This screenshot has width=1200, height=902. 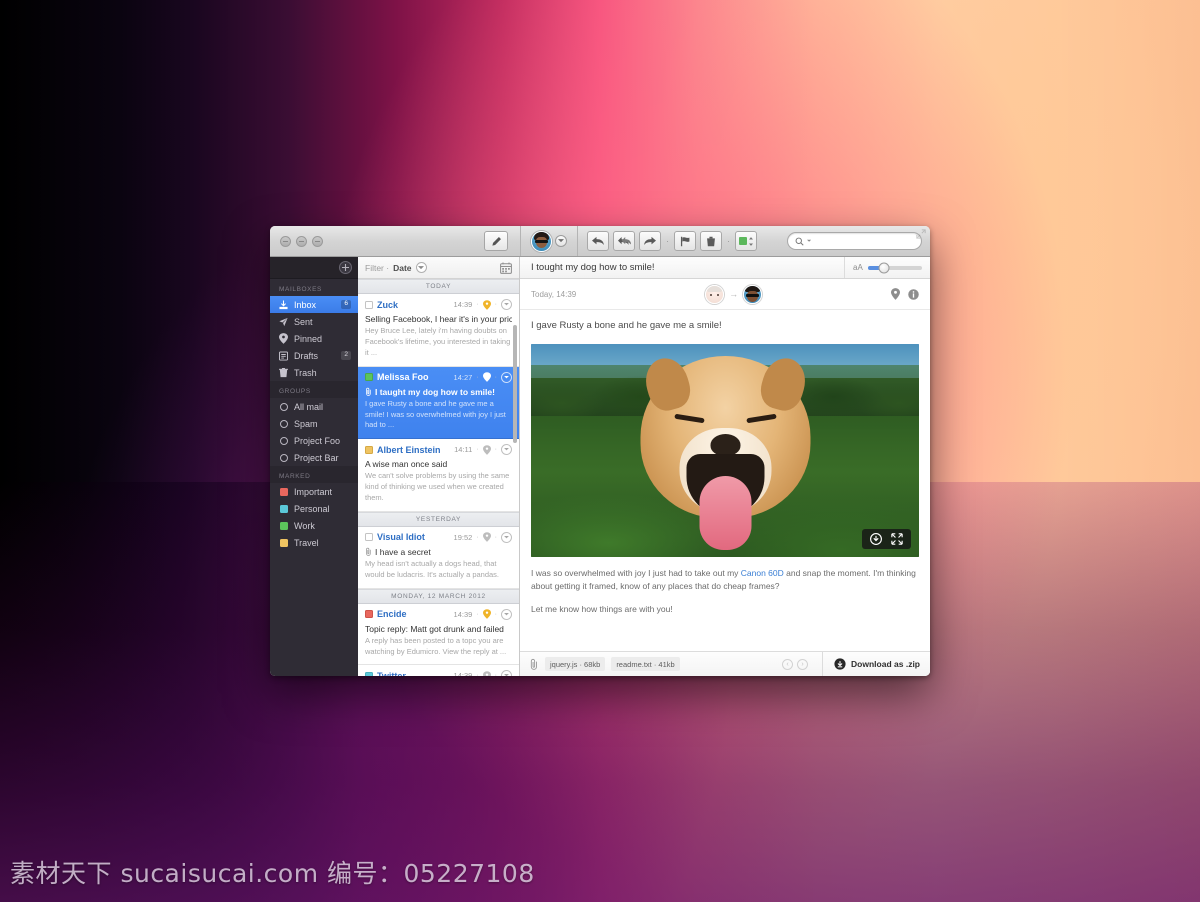 I want to click on slider-knob, so click(x=884, y=267).